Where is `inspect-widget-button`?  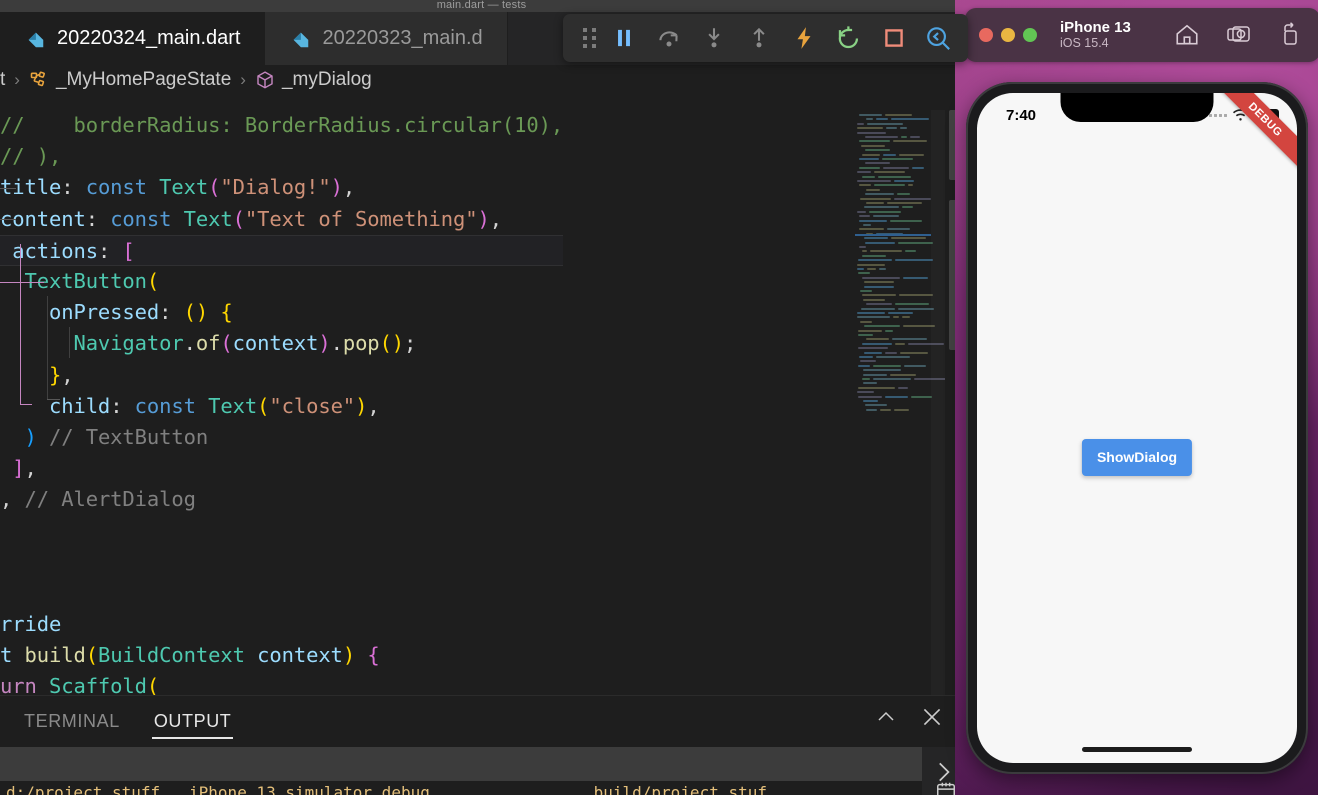 inspect-widget-button is located at coordinates (938, 38).